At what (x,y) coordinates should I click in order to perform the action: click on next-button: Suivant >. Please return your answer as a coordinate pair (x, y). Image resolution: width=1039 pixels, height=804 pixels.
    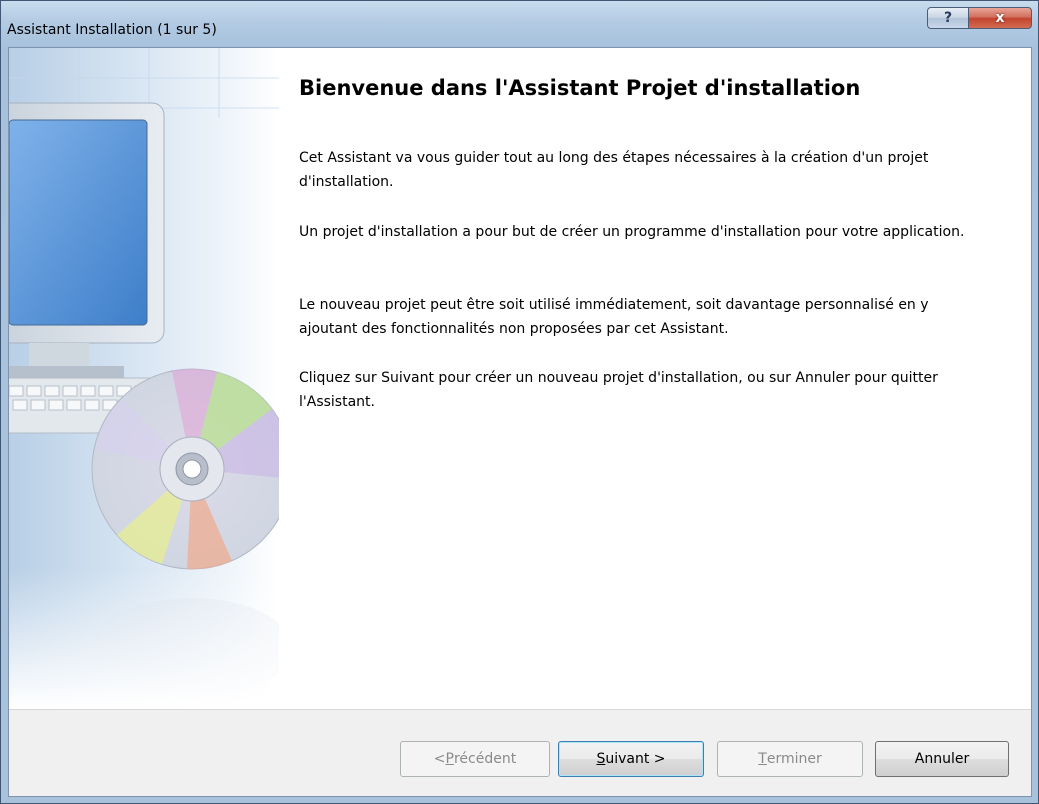
    Looking at the image, I should click on (631, 759).